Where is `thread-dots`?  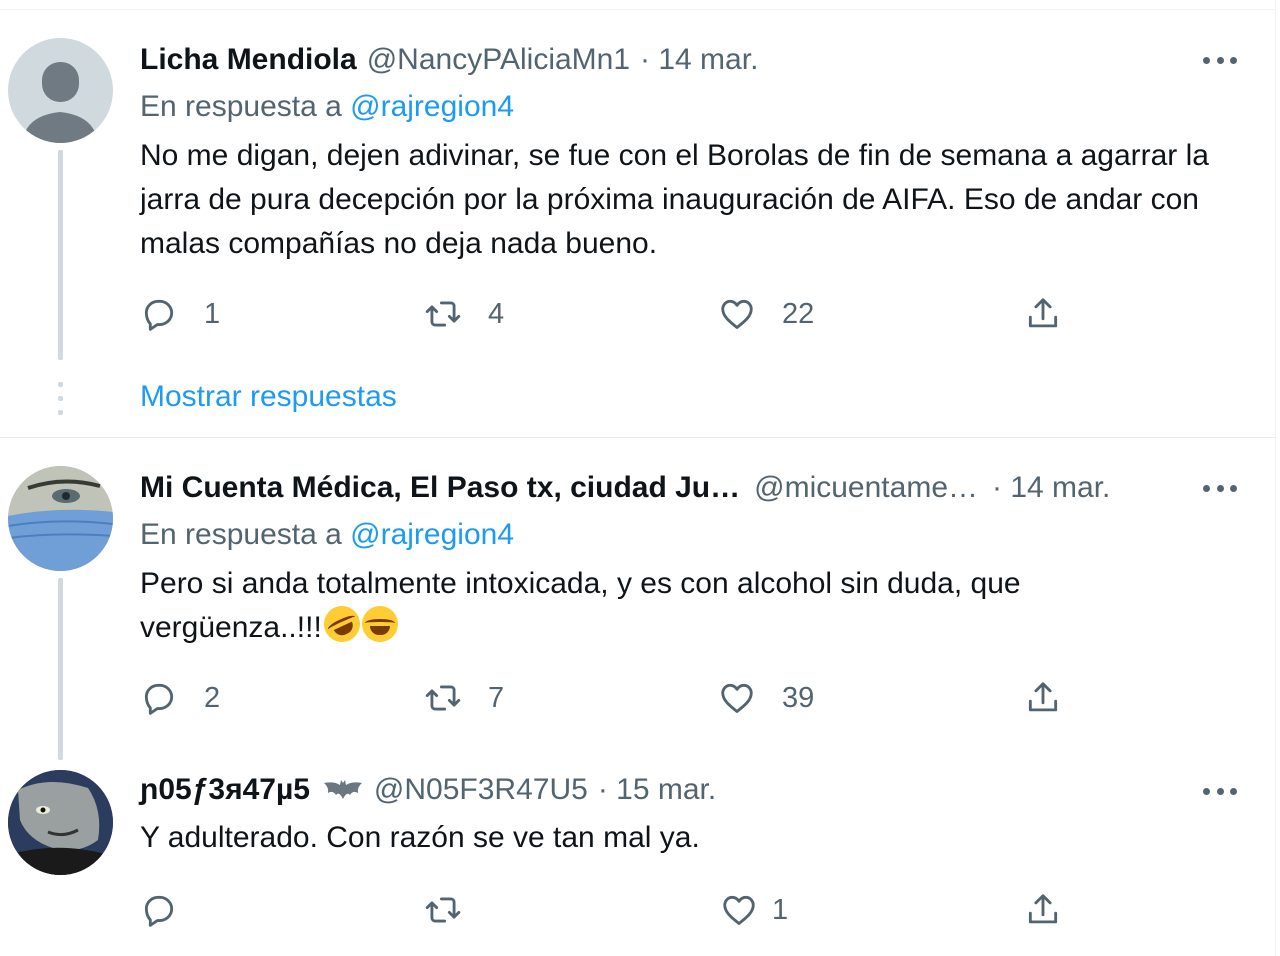 thread-dots is located at coordinates (60, 403).